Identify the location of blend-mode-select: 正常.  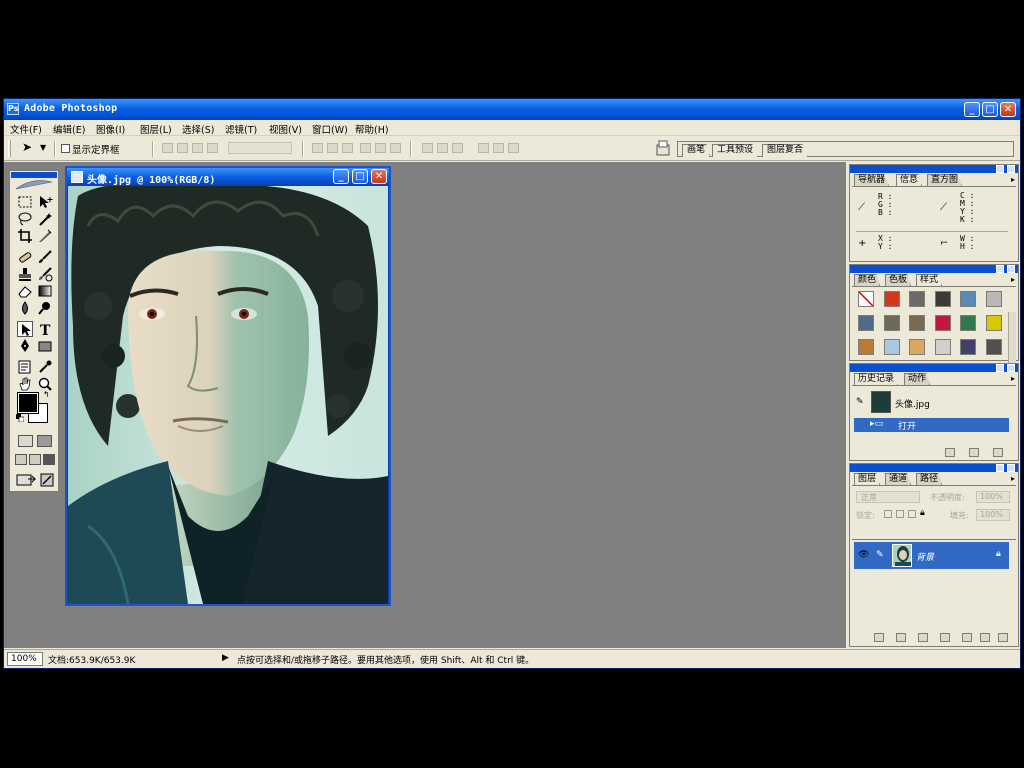
(888, 497).